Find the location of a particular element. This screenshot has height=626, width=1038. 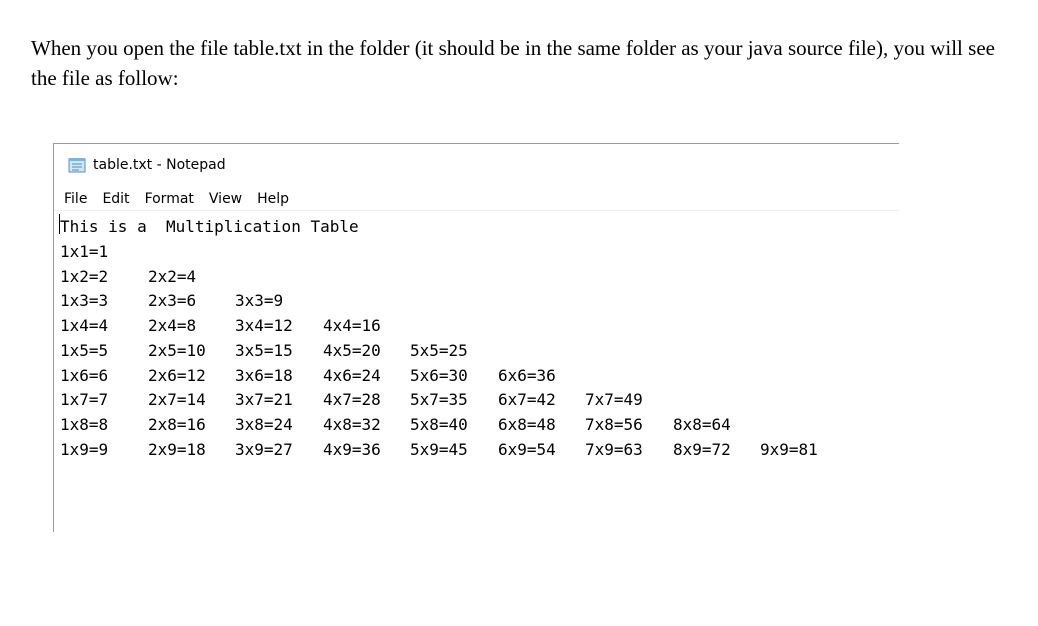

table-cell: 5x9=45 is located at coordinates (439, 449).